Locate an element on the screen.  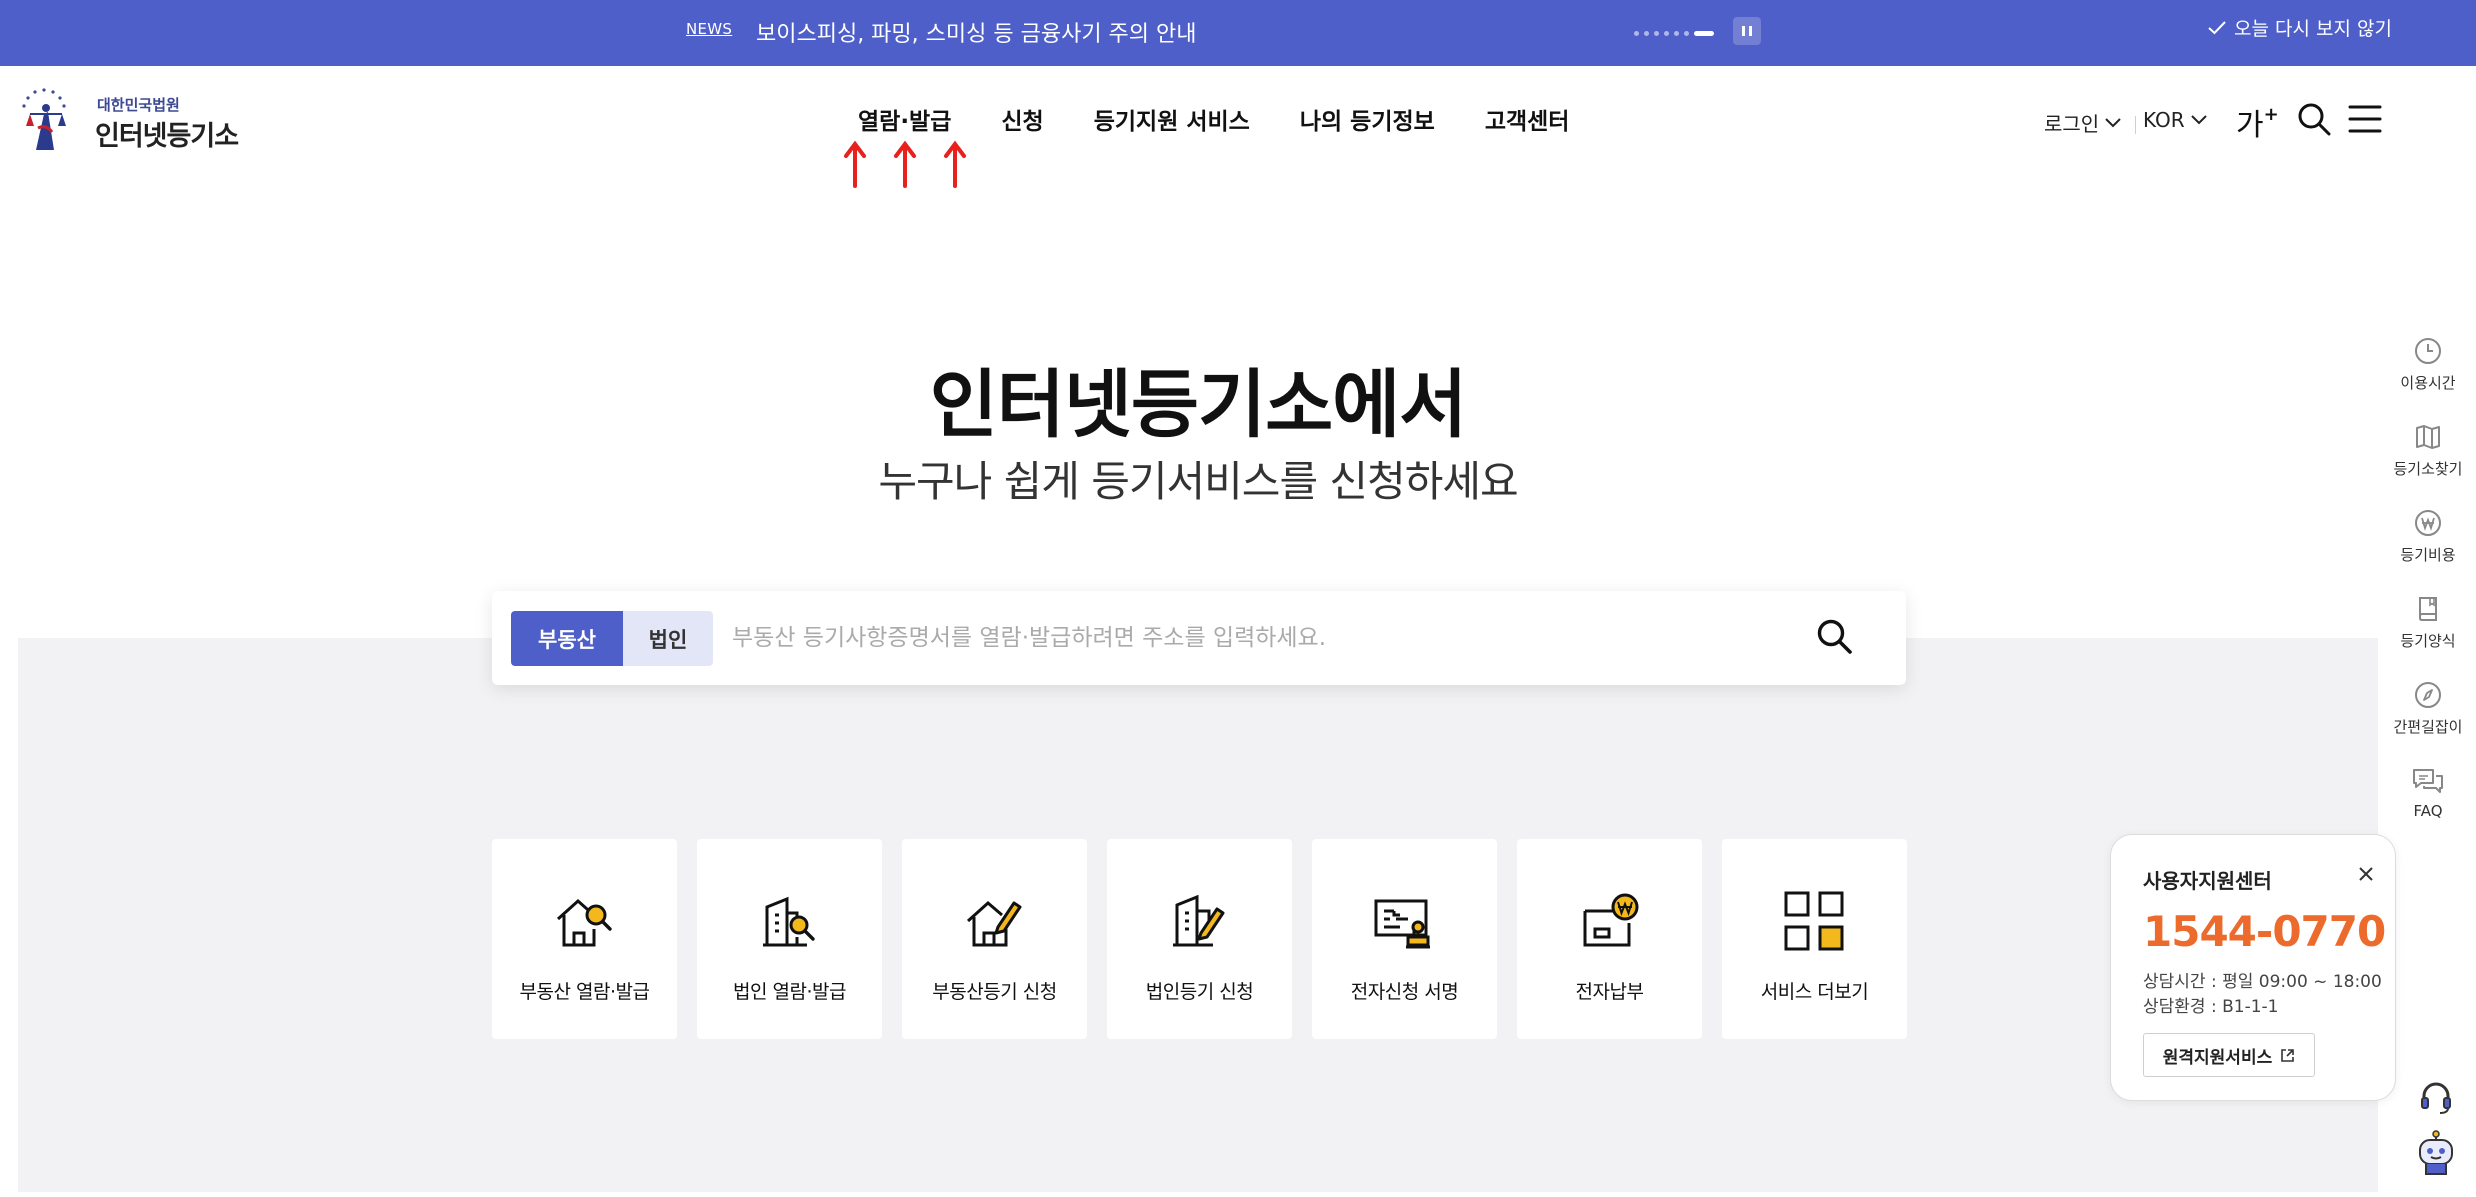
quick-item-label: FAQ is located at coordinates (2428, 811).